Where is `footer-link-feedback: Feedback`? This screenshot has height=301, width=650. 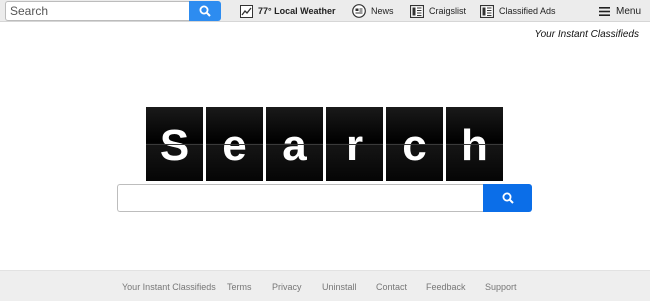
footer-link-feedback: Feedback is located at coordinates (446, 287).